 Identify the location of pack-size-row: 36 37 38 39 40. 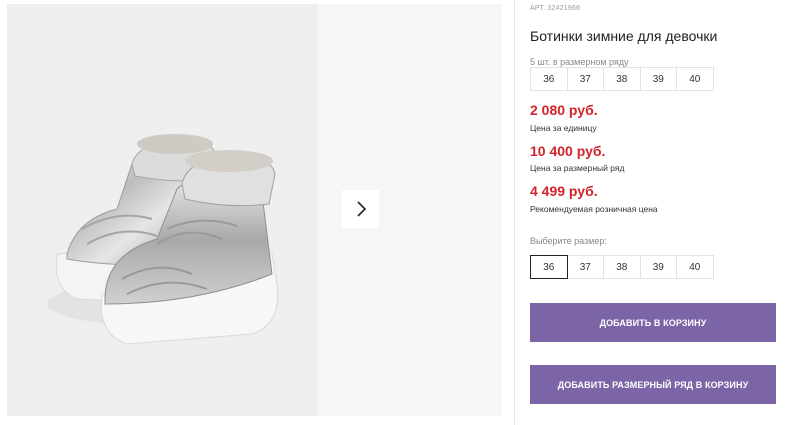
(622, 79).